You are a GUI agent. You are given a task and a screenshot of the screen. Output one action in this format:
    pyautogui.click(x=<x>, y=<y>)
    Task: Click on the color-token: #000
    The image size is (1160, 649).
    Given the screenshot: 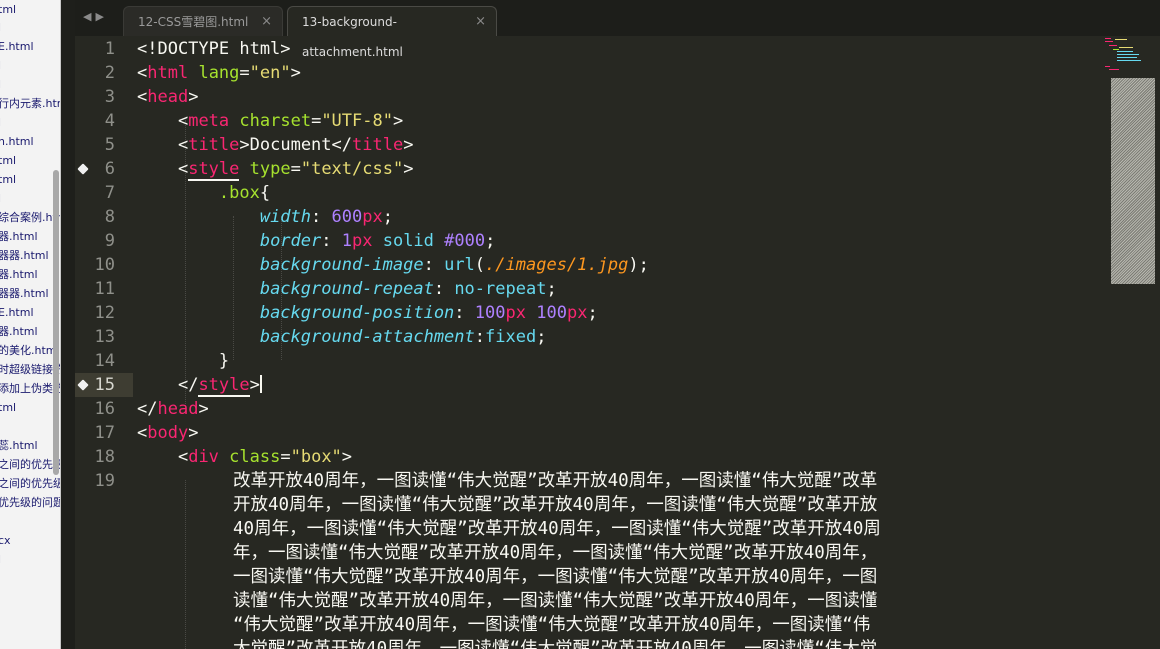 What is the action you would take?
    pyautogui.click(x=465, y=241)
    